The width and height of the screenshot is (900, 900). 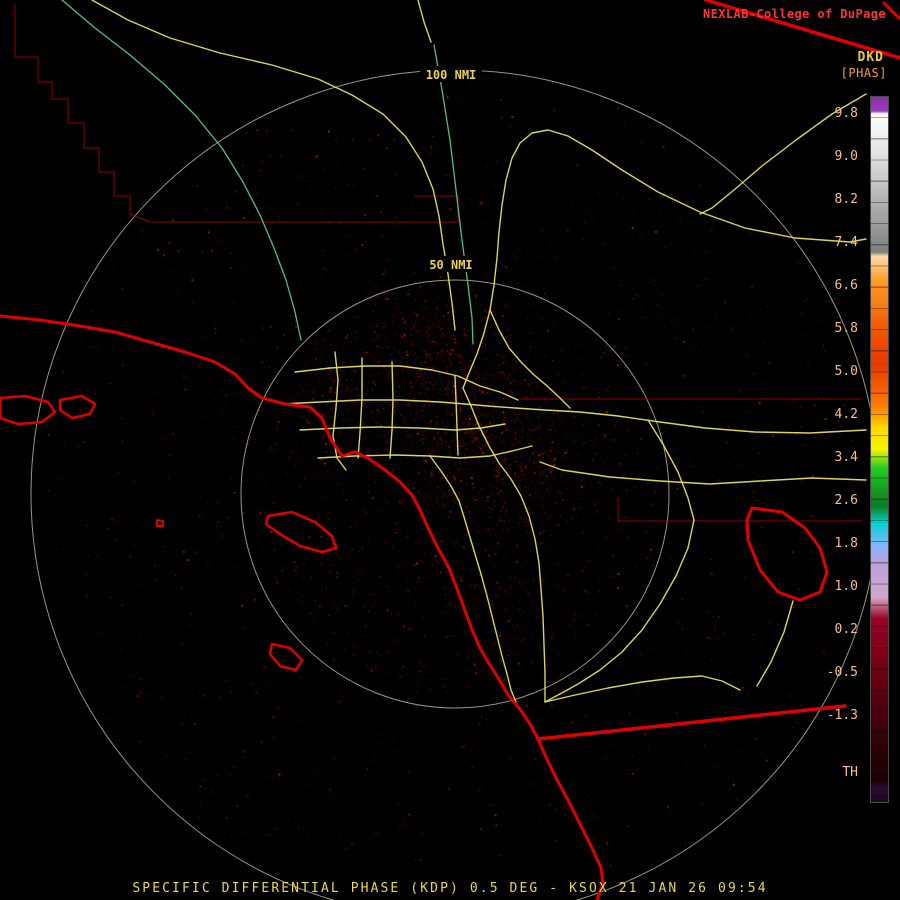 I want to click on colorbar-tick-label: 0.2, so click(x=846, y=629).